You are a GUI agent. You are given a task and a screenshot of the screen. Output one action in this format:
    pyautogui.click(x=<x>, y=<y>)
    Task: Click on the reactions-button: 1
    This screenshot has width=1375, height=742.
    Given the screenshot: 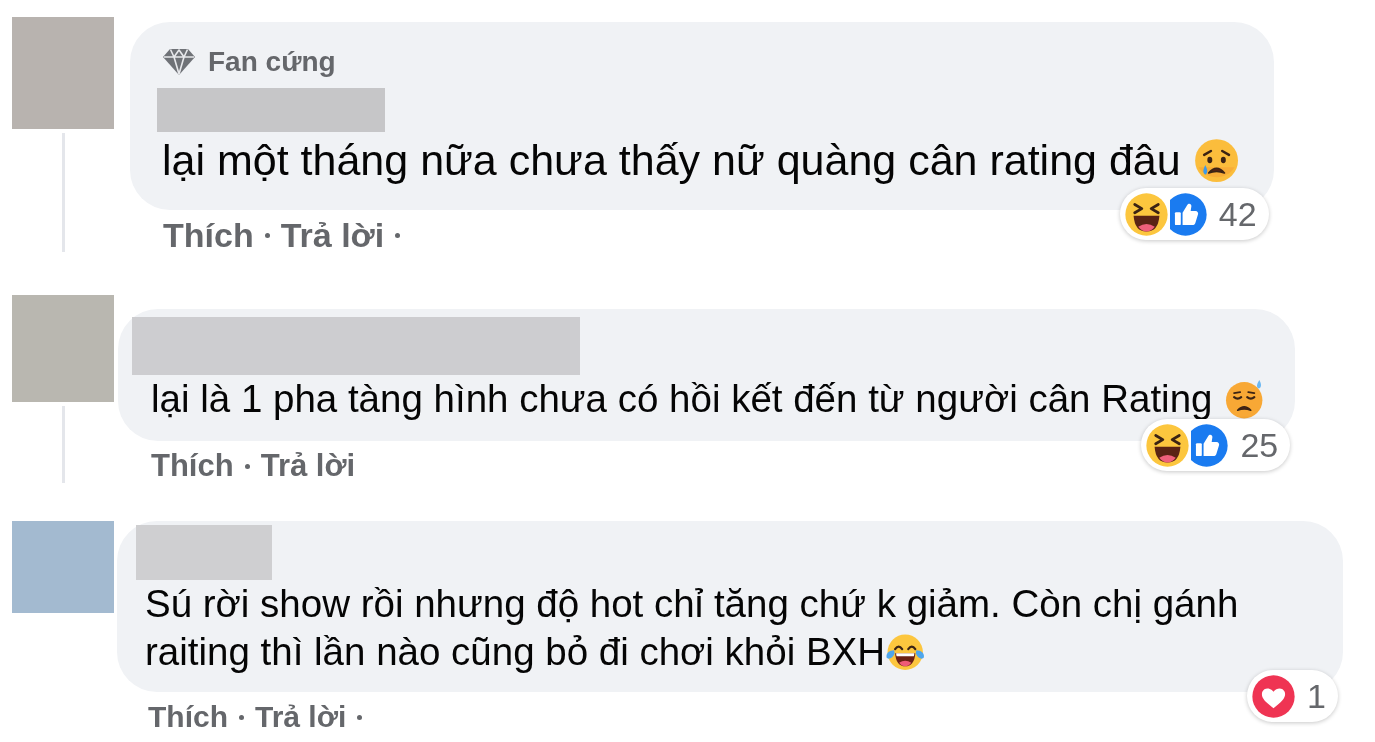 What is the action you would take?
    pyautogui.click(x=1292, y=696)
    